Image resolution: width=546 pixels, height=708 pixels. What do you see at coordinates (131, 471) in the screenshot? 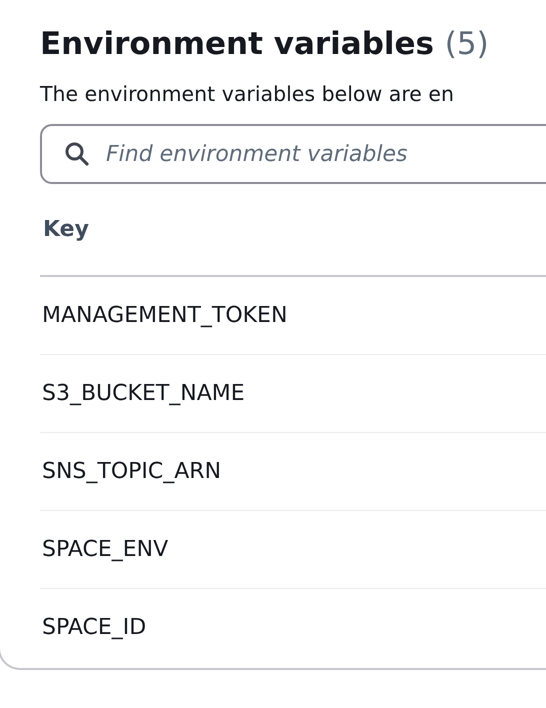
I see `table-cell-text: SNS_TOPIC_ARN` at bounding box center [131, 471].